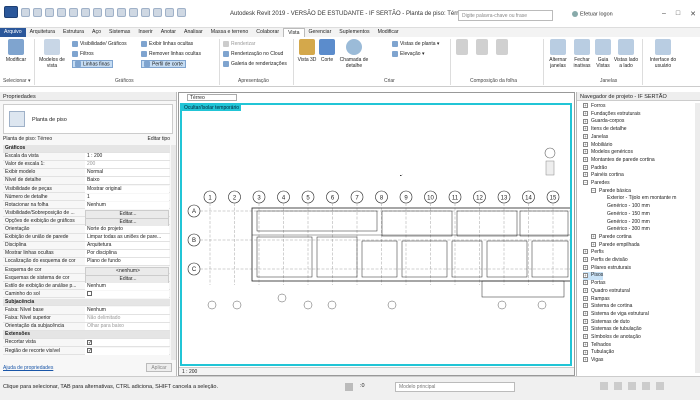 Image resolution: width=700 pixels, height=400 pixels. Describe the element at coordinates (607, 307) in the screenshot. I see `browser-item: + Sistema de cortina` at that location.